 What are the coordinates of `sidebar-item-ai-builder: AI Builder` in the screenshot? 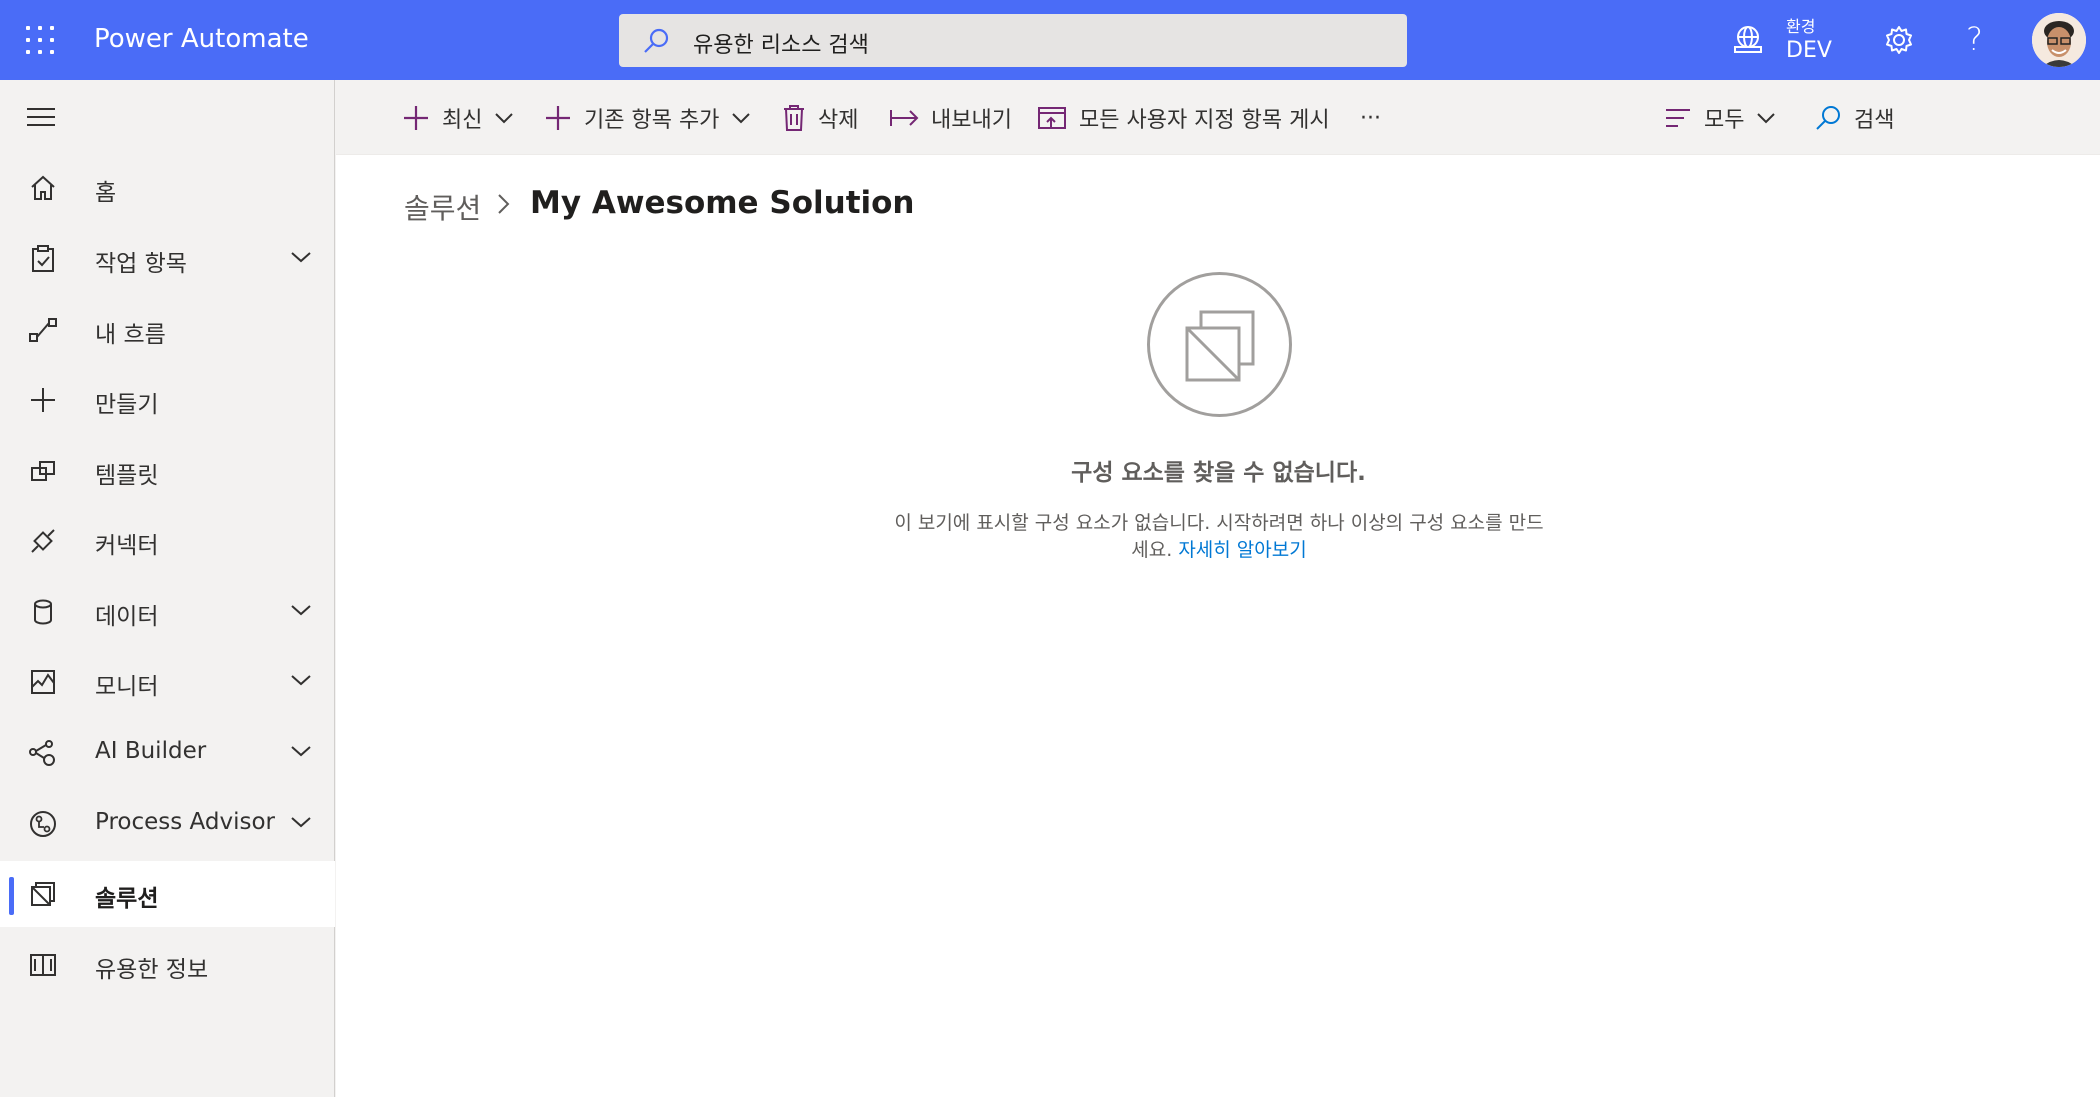 It's located at (167, 753).